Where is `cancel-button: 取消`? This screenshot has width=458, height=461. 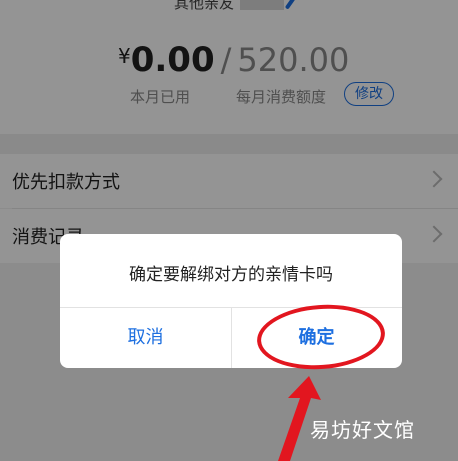
cancel-button: 取消 is located at coordinates (145, 337).